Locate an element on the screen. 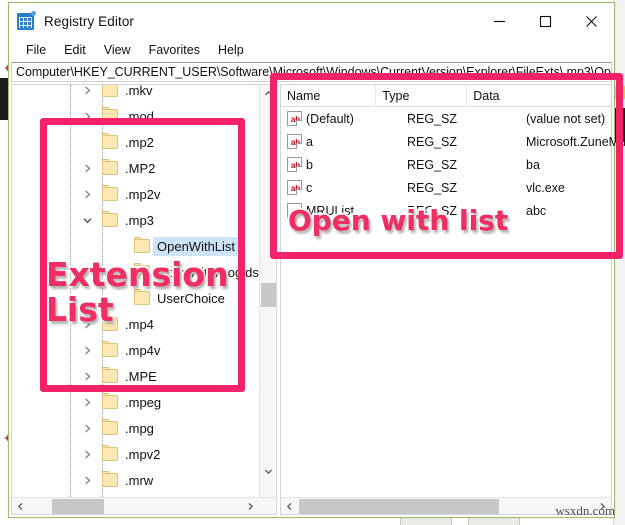  window-title: Registry Editor is located at coordinates (89, 21).